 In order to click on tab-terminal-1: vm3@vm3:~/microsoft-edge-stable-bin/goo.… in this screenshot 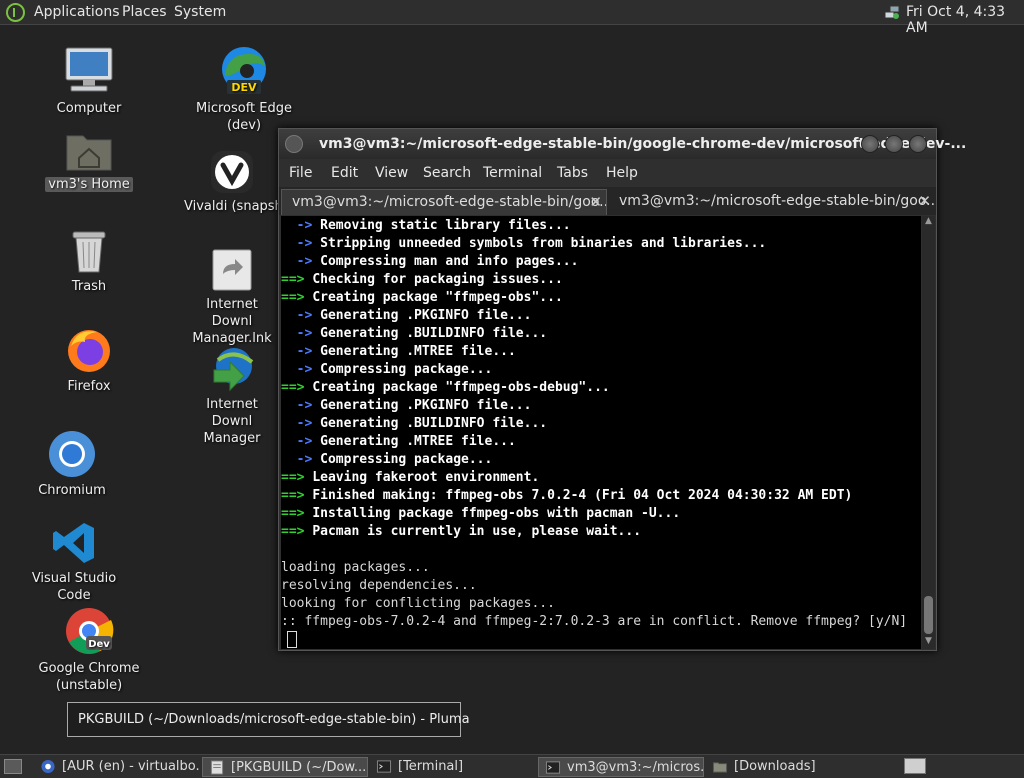, I will do `click(444, 202)`.